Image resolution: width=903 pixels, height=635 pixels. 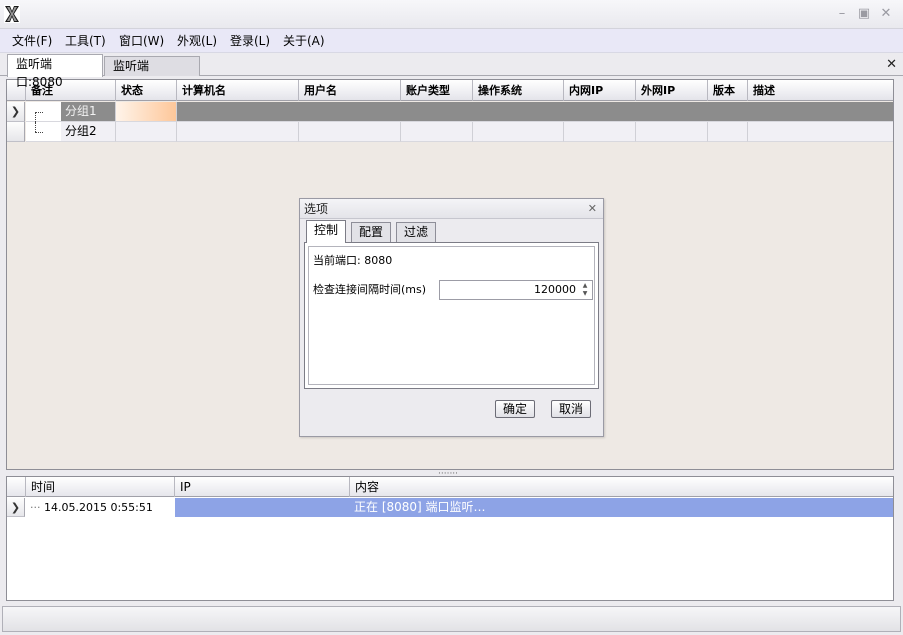 What do you see at coordinates (555, 289) in the screenshot?
I see `interval-value: 120000` at bounding box center [555, 289].